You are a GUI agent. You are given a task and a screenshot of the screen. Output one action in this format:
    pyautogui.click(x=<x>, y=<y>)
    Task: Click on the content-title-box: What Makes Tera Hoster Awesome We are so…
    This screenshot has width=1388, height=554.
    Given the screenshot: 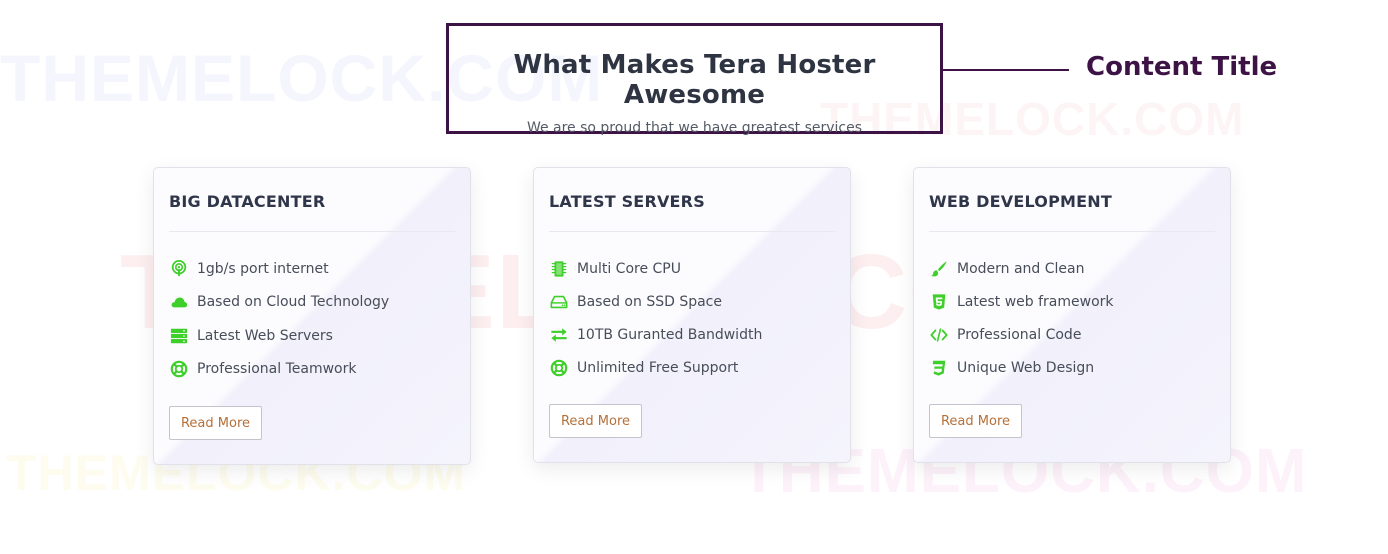 What is the action you would take?
    pyautogui.click(x=694, y=79)
    